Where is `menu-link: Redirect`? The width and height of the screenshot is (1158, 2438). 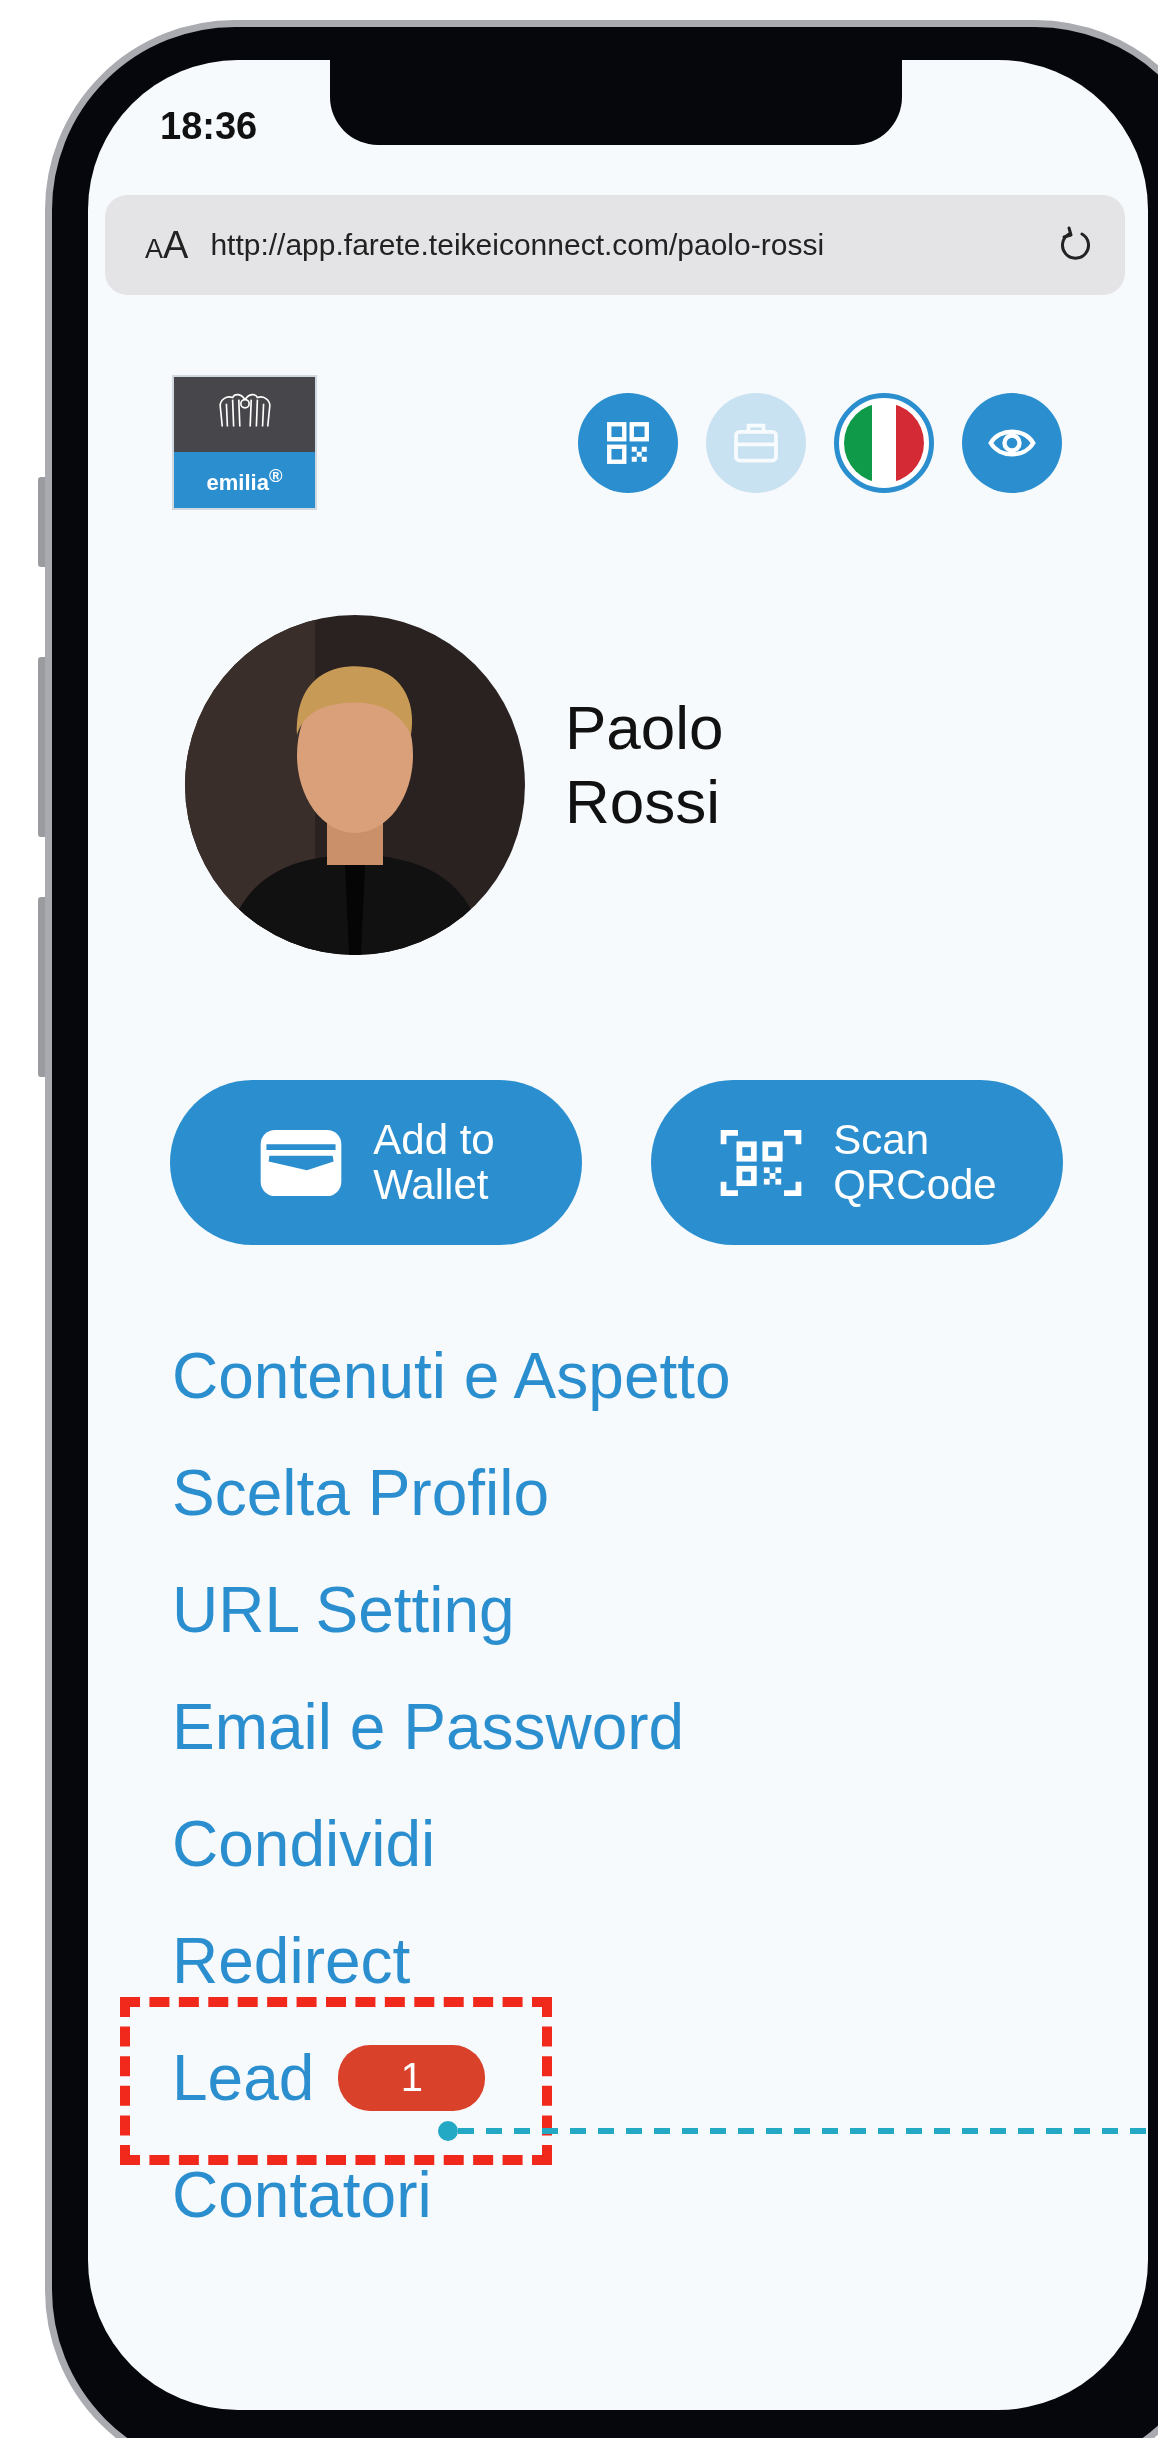 menu-link: Redirect is located at coordinates (291, 1960).